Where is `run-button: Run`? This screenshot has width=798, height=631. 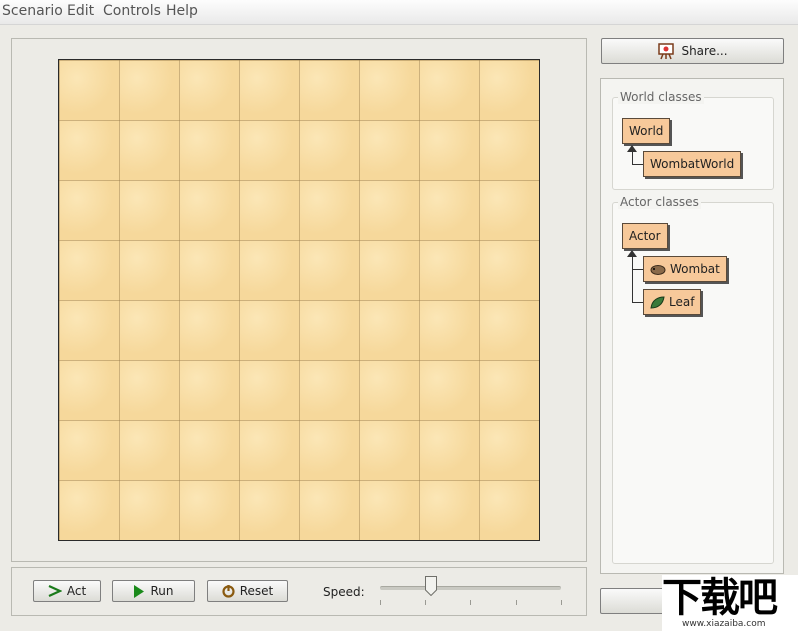
run-button: Run is located at coordinates (153, 591).